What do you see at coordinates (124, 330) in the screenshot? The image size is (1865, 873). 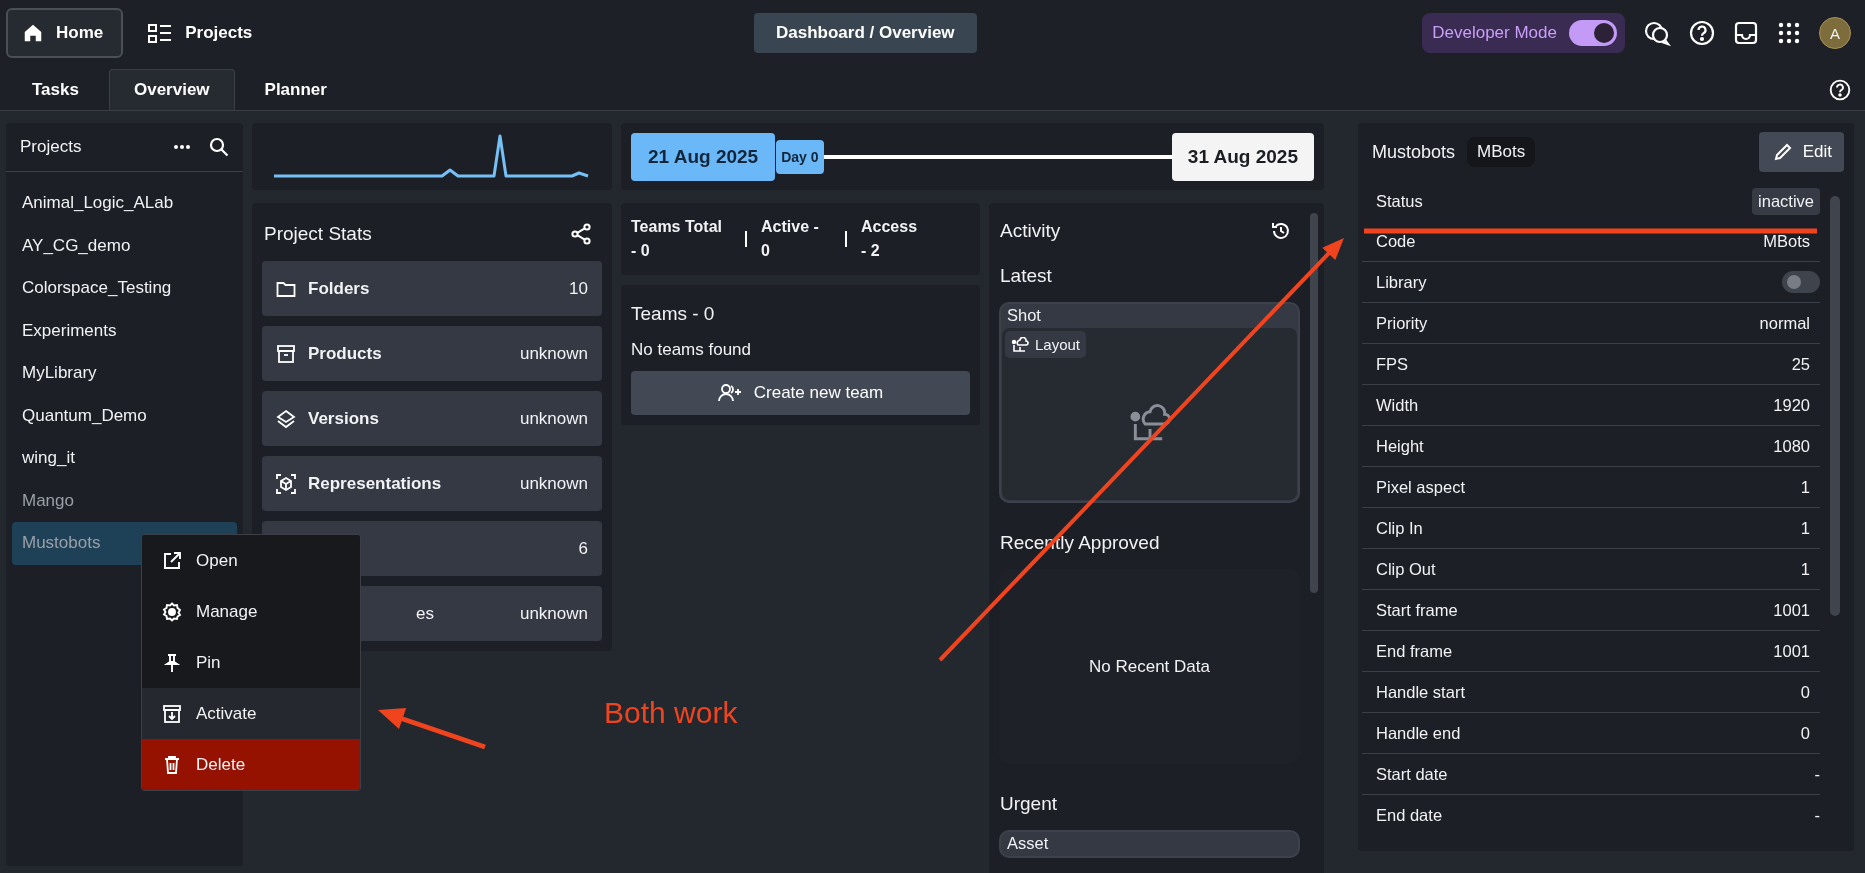 I see `project-item: Experiments` at bounding box center [124, 330].